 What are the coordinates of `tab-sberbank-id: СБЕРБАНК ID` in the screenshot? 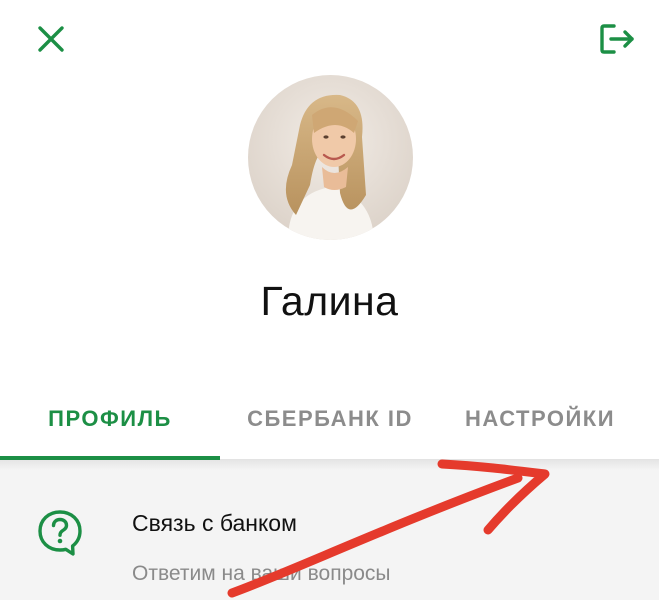 It's located at (330, 419).